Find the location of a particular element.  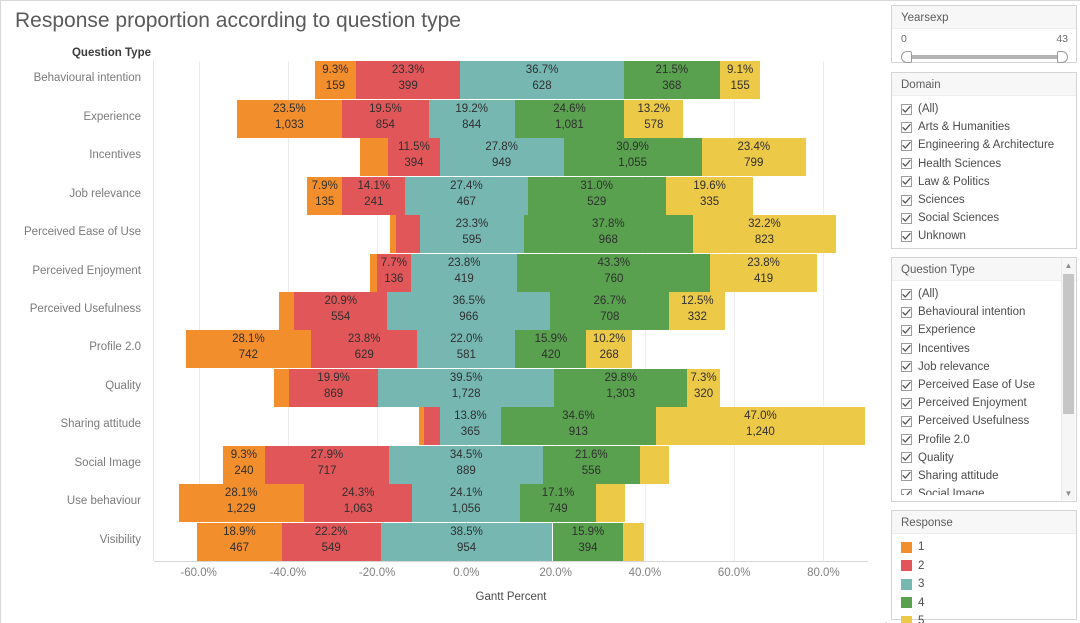

bar-segment: 10.2% 268 is located at coordinates (609, 349).